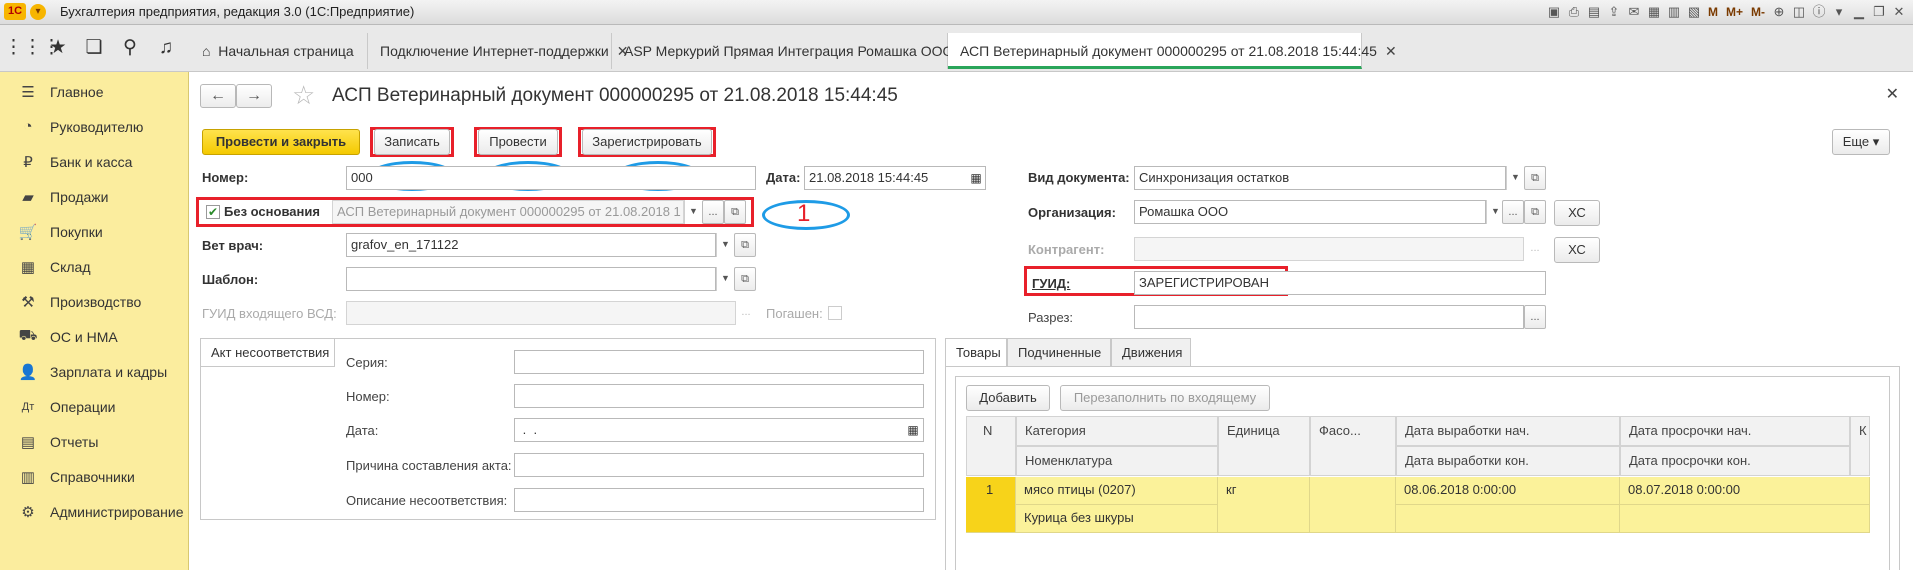 This screenshot has width=1913, height=570. Describe the element at coordinates (1859, 12) in the screenshot. I see `minimize-icon: ▁` at that location.